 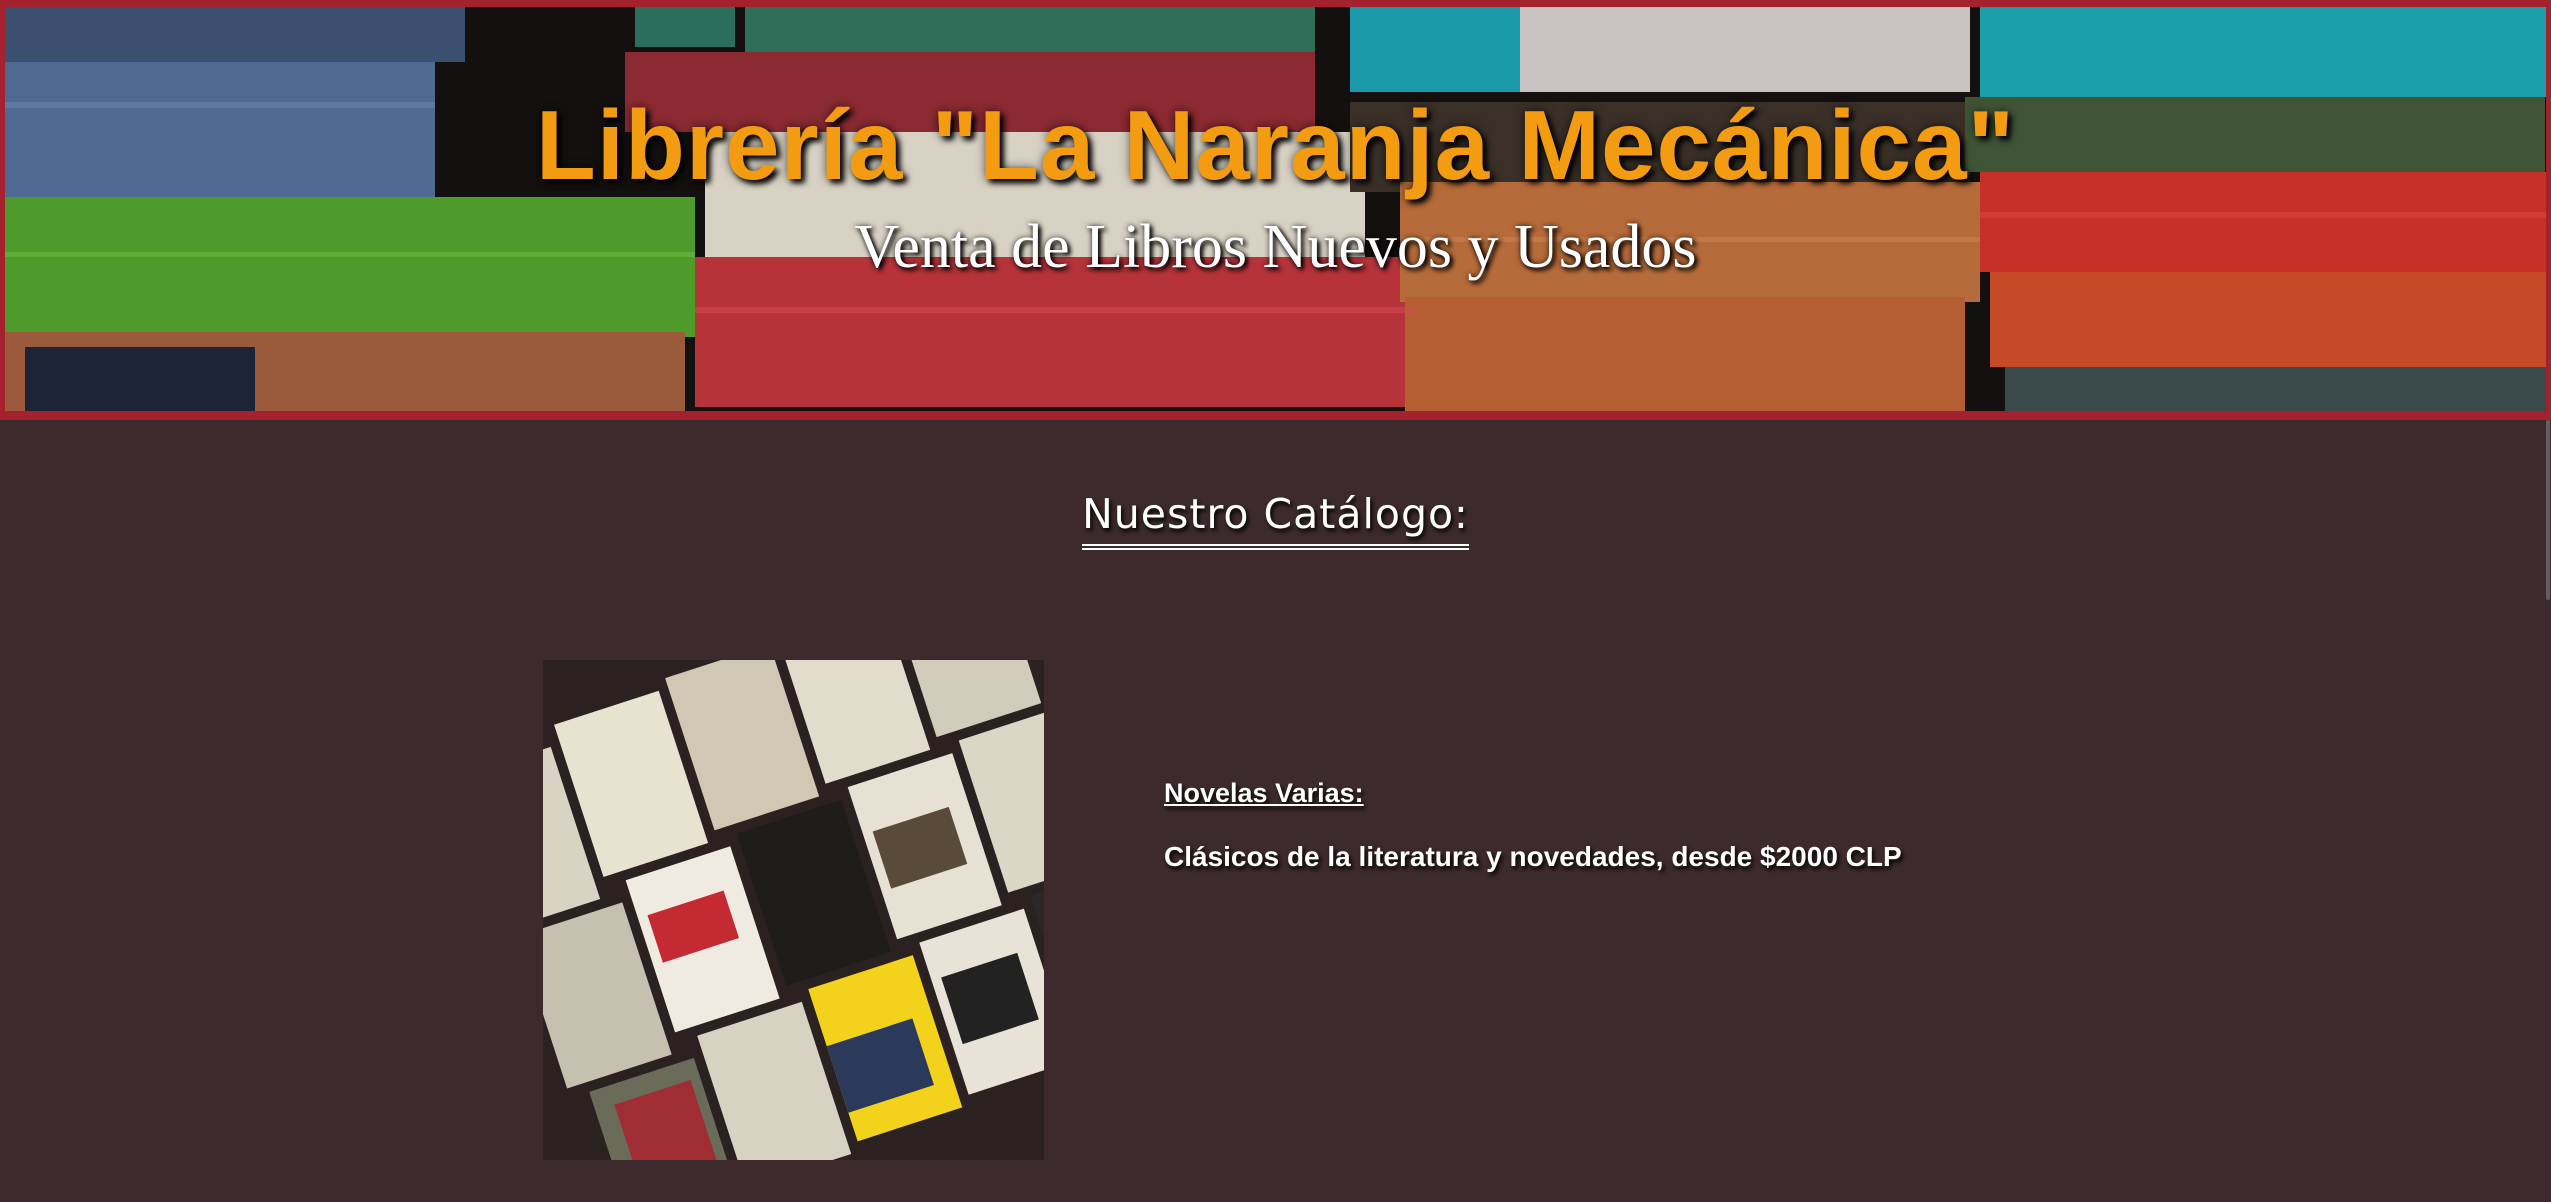 I want to click on page-scrollbar, so click(x=2547, y=811).